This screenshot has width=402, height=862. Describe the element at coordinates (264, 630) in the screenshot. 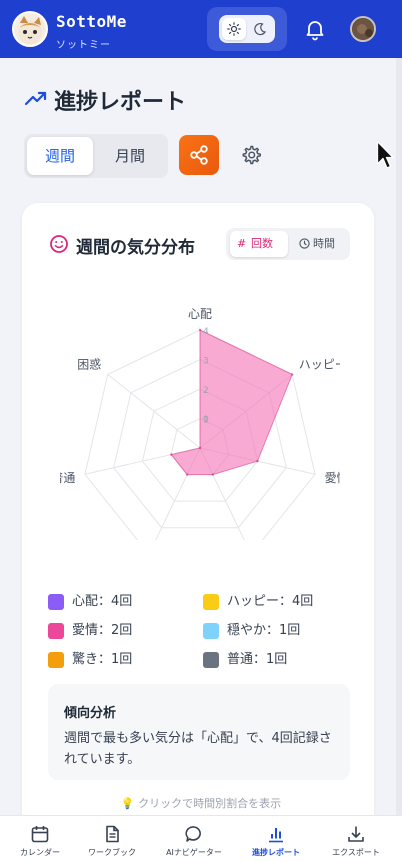

I see `legend-label: 穏やか：1回` at that location.